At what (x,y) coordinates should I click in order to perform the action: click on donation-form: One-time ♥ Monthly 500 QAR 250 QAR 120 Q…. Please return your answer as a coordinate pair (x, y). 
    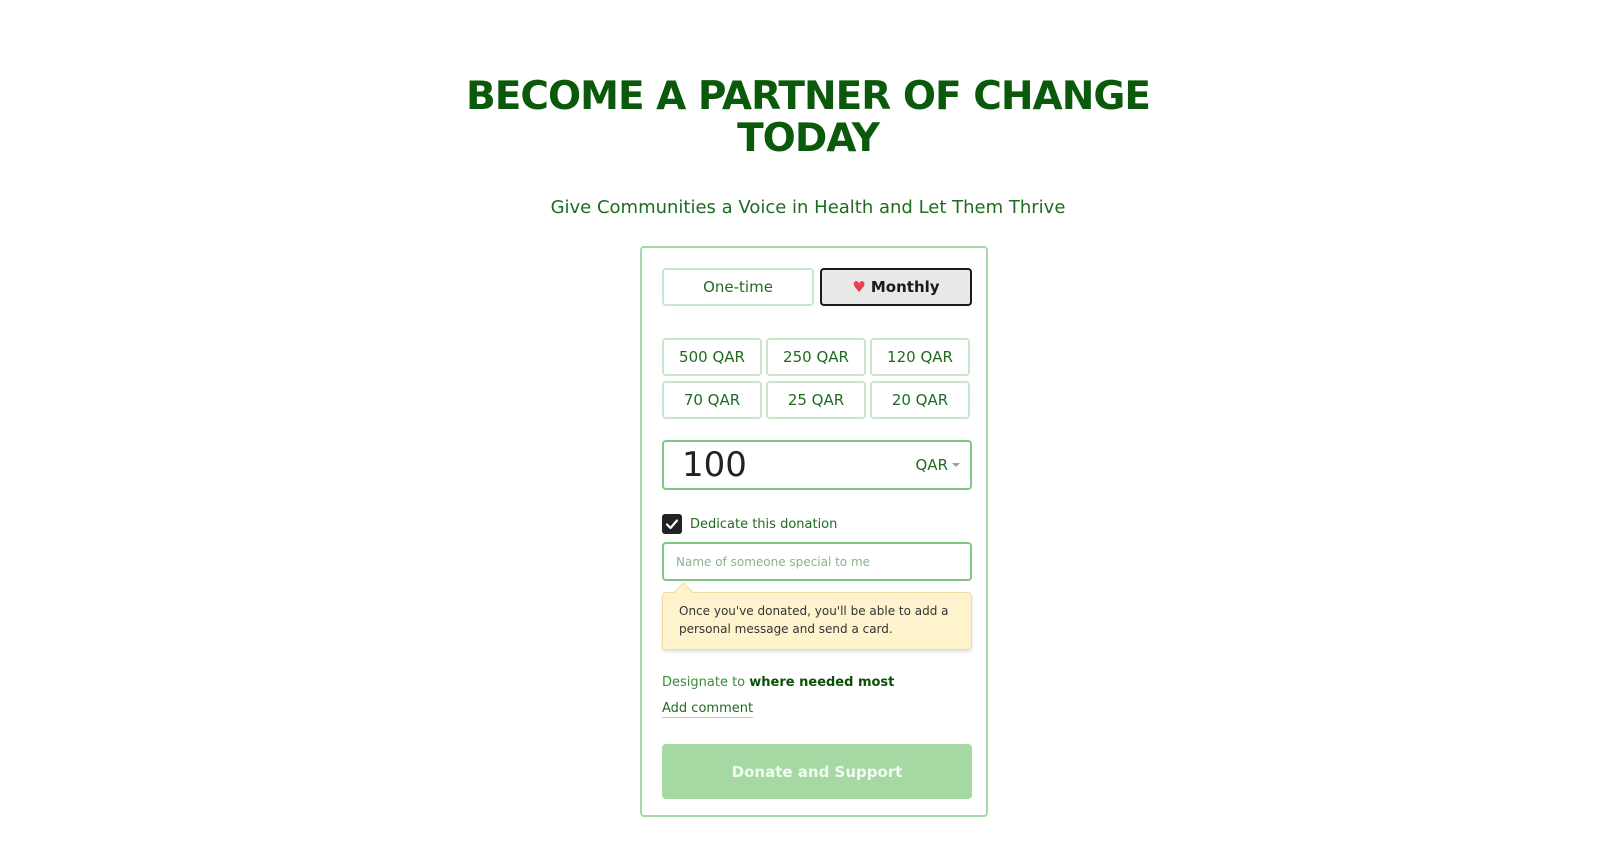
    Looking at the image, I should click on (814, 531).